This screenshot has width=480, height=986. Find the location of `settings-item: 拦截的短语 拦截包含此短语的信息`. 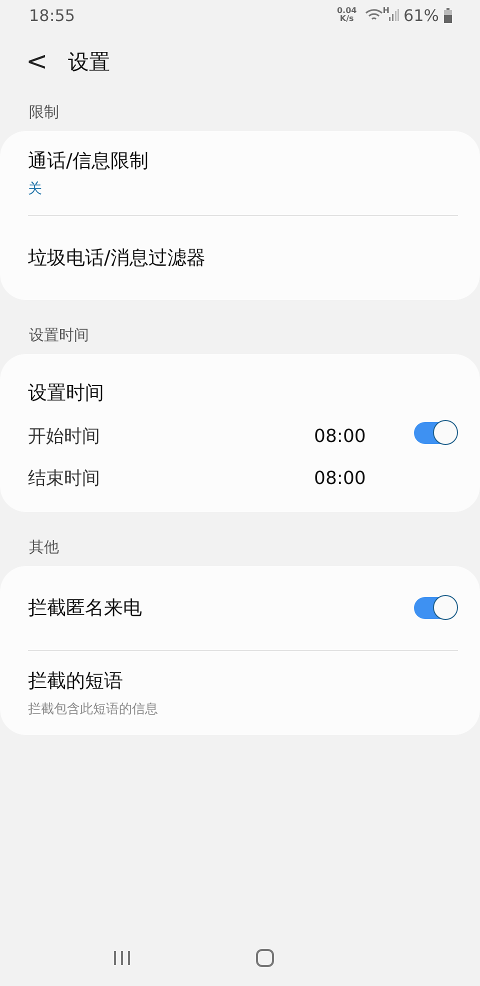

settings-item: 拦截的短语 拦截包含此短语的信息 is located at coordinates (243, 693).